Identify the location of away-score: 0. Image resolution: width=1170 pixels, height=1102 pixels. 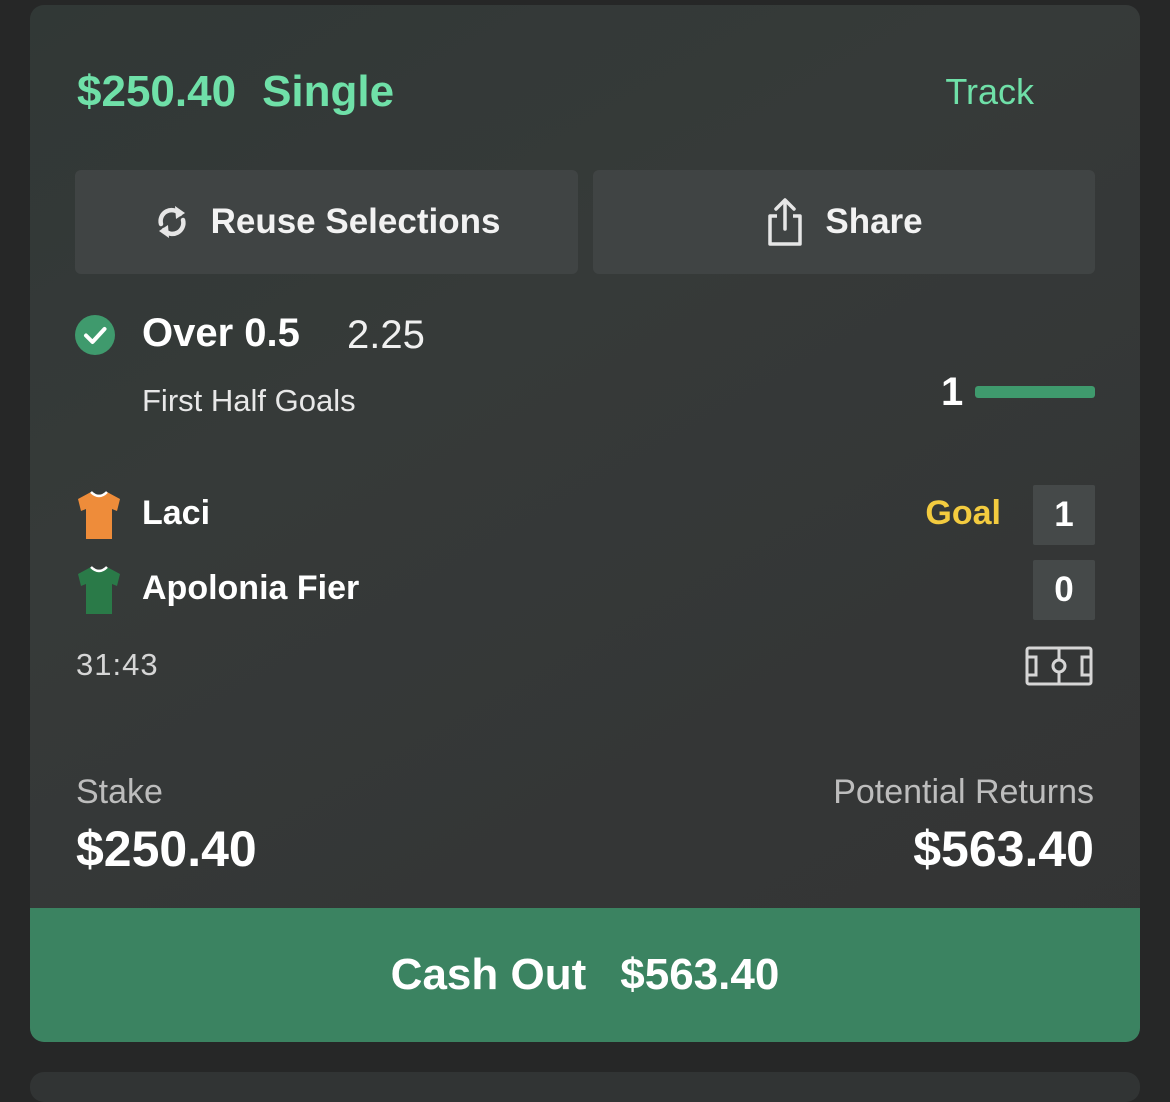
(1064, 590).